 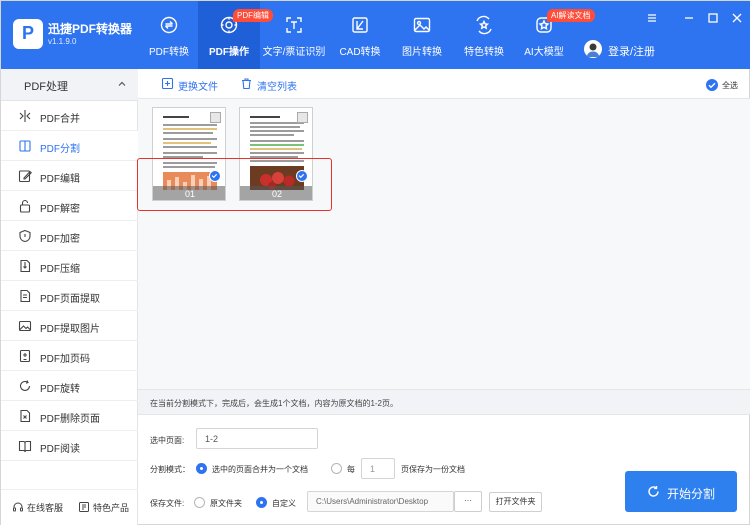 What do you see at coordinates (122, 84) in the screenshot?
I see `chevron-up-icon` at bounding box center [122, 84].